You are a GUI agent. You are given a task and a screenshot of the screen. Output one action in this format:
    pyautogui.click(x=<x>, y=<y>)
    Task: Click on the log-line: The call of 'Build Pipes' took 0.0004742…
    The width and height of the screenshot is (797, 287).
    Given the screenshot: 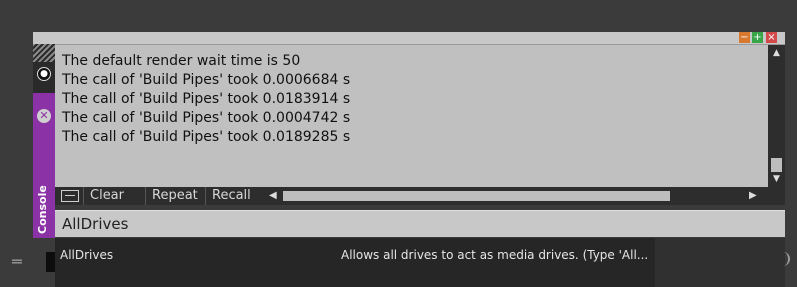 What is the action you would take?
    pyautogui.click(x=206, y=118)
    